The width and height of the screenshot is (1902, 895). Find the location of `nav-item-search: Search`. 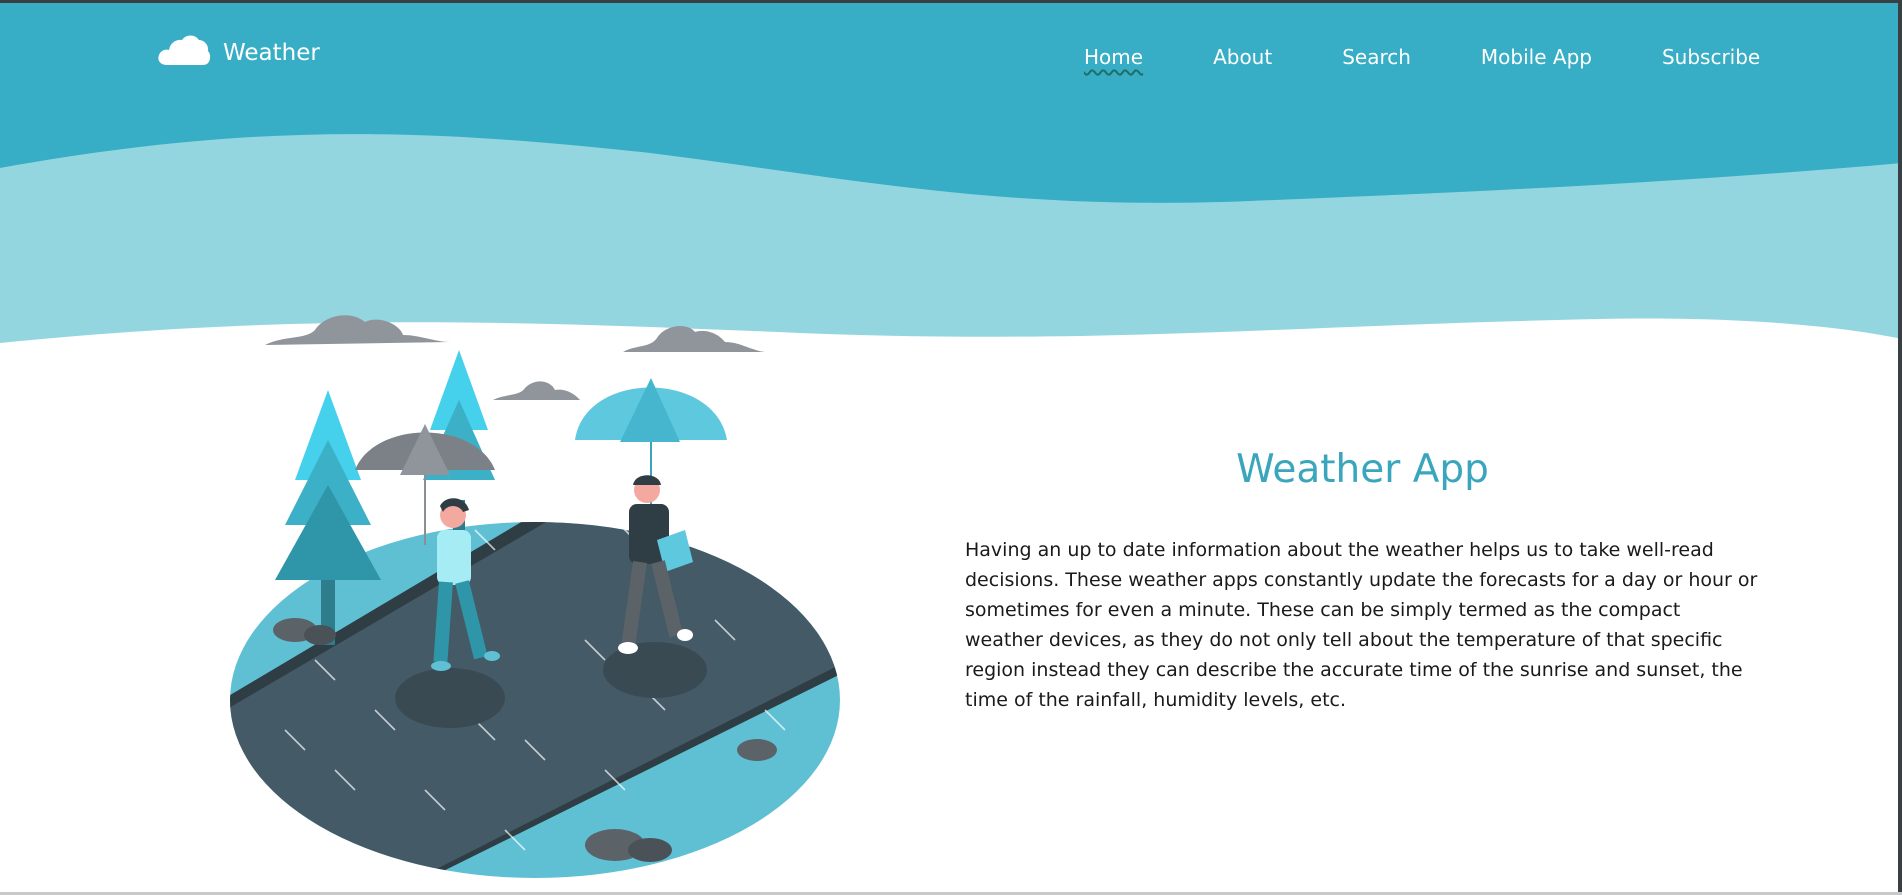

nav-item-search: Search is located at coordinates (1376, 57).